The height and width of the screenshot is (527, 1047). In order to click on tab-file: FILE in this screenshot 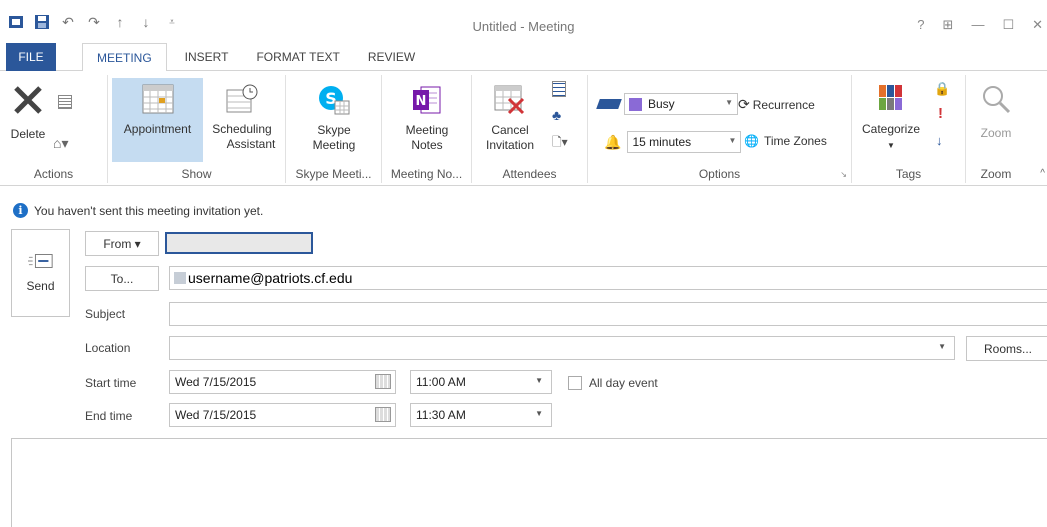, I will do `click(31, 57)`.